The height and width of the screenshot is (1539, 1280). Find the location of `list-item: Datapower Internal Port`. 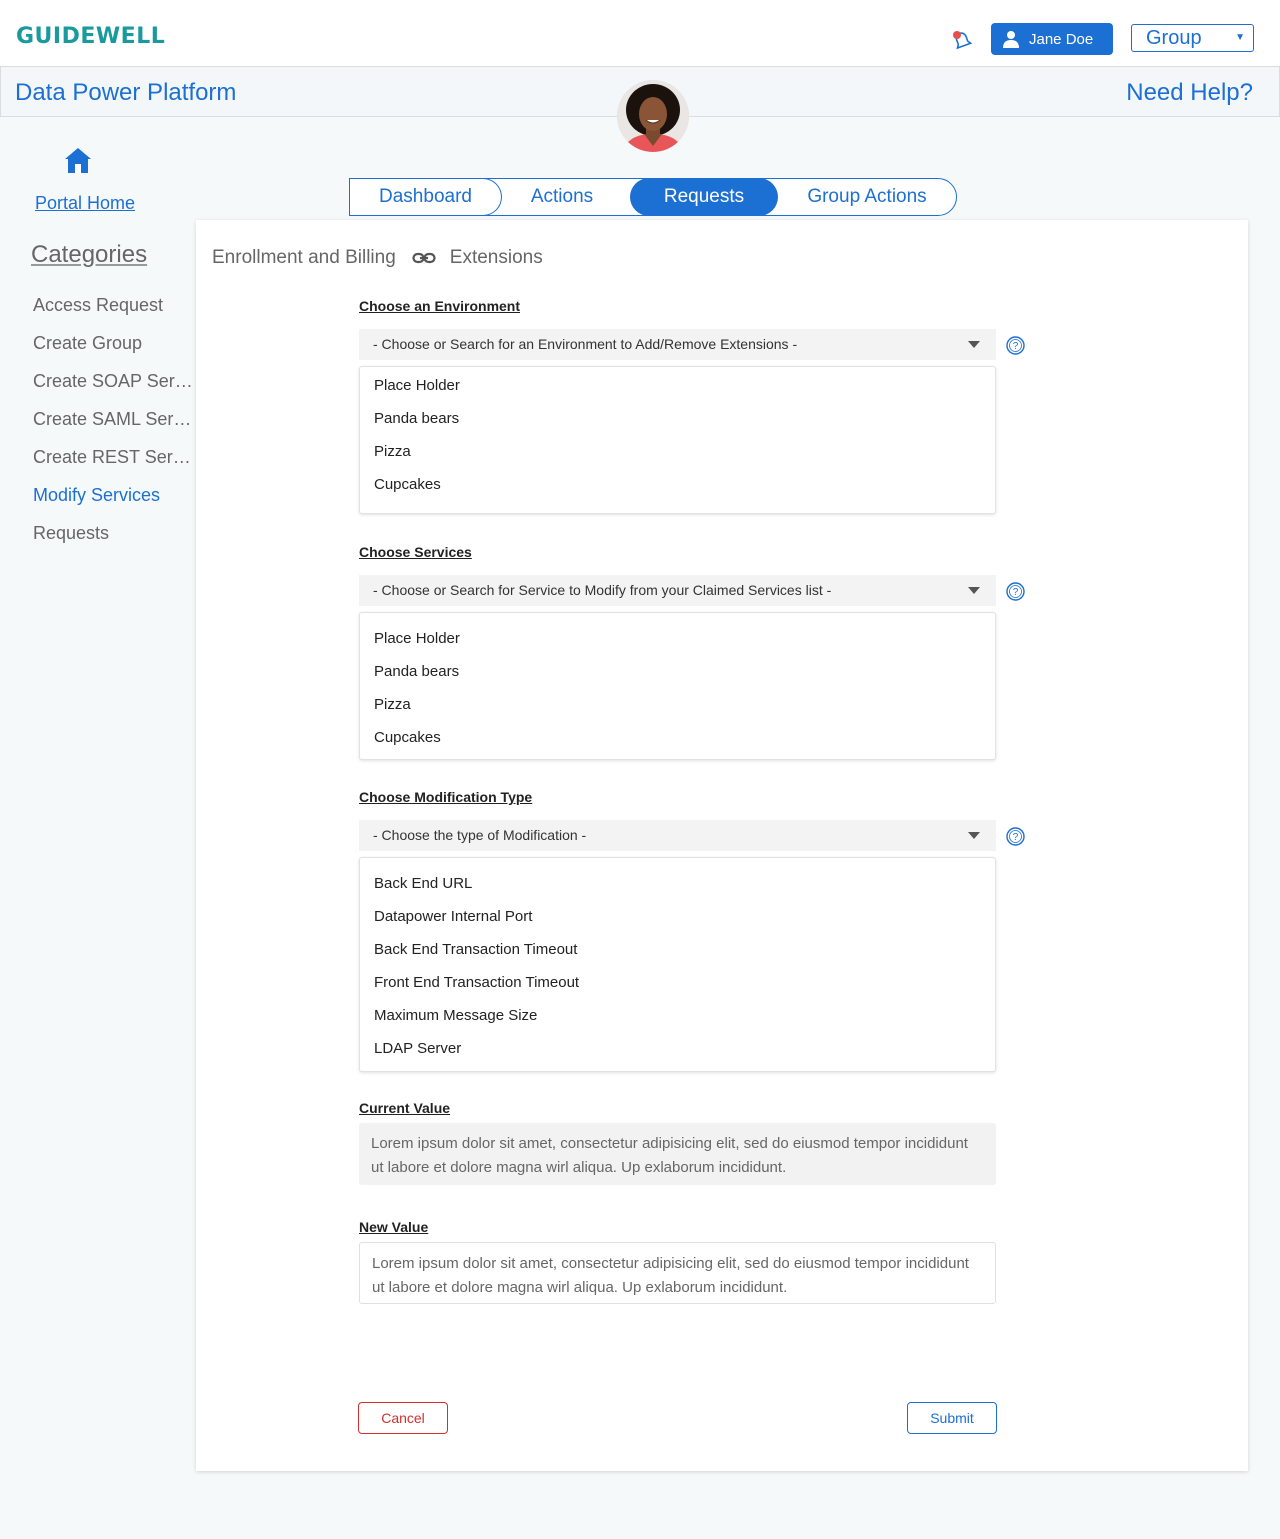

list-item: Datapower Internal Port is located at coordinates (453, 916).